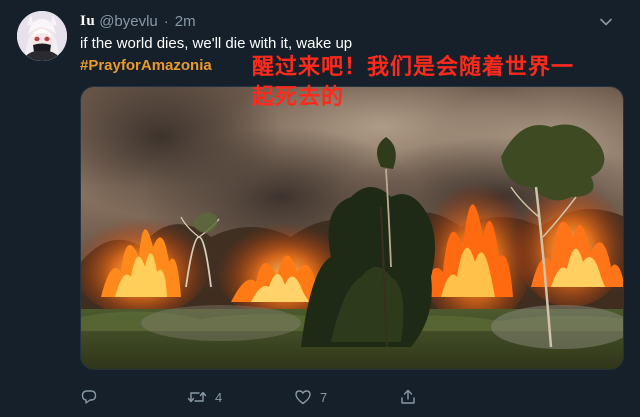  I want to click on like-count: 7, so click(324, 397).